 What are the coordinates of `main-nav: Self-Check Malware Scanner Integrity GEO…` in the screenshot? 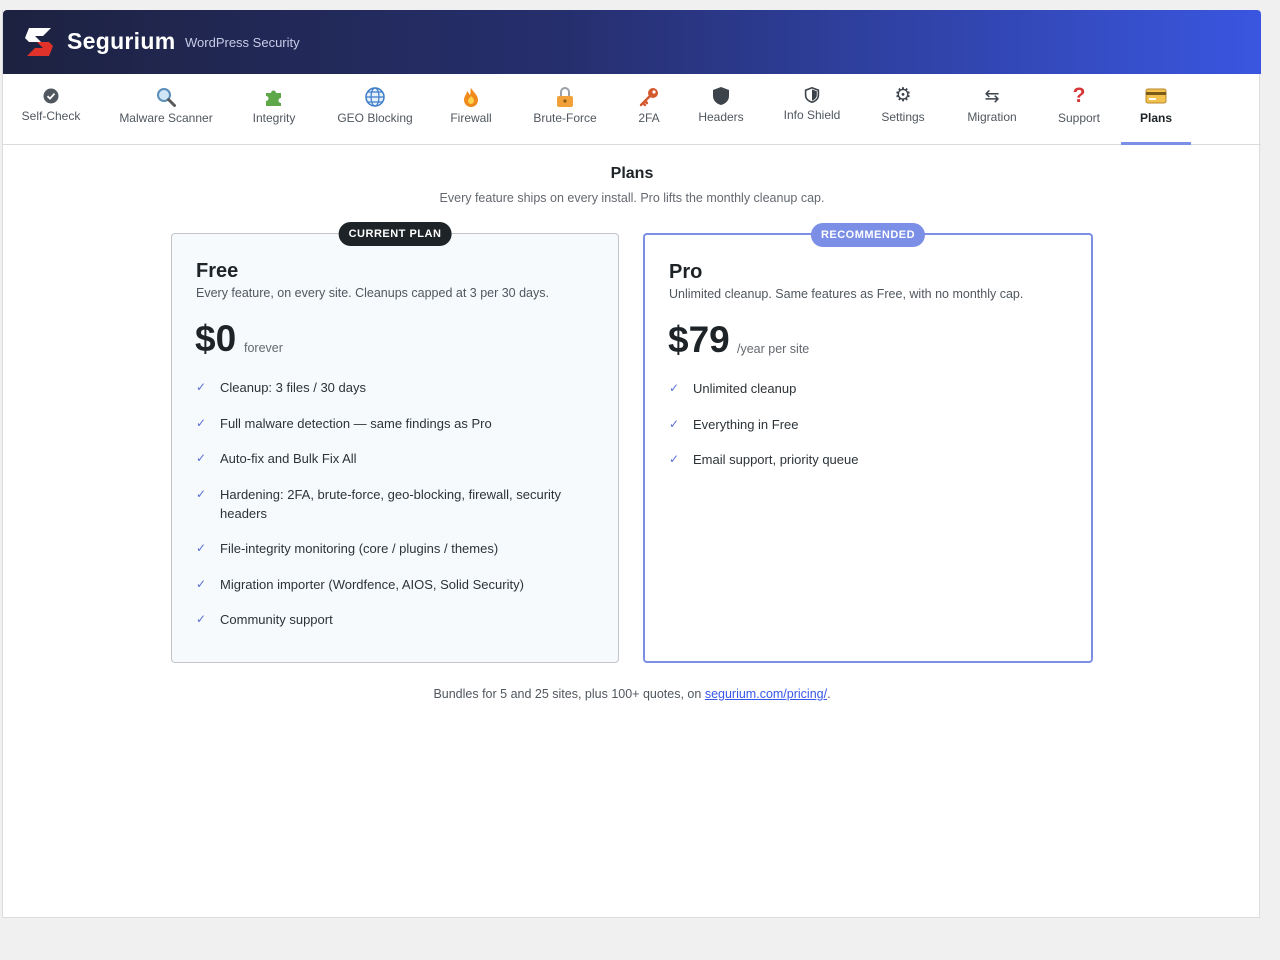 It's located at (632, 109).